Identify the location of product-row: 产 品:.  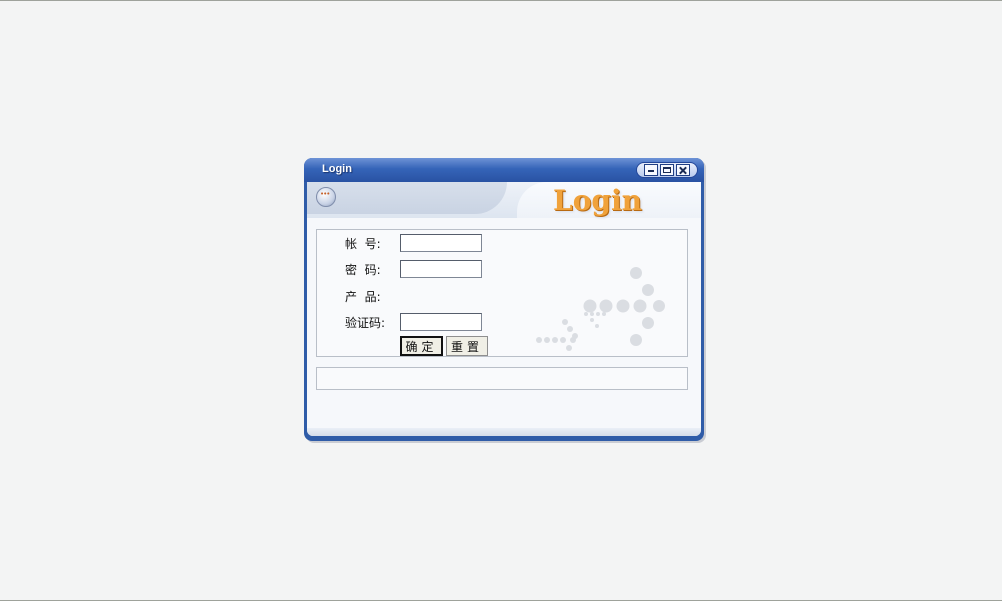
(503, 296).